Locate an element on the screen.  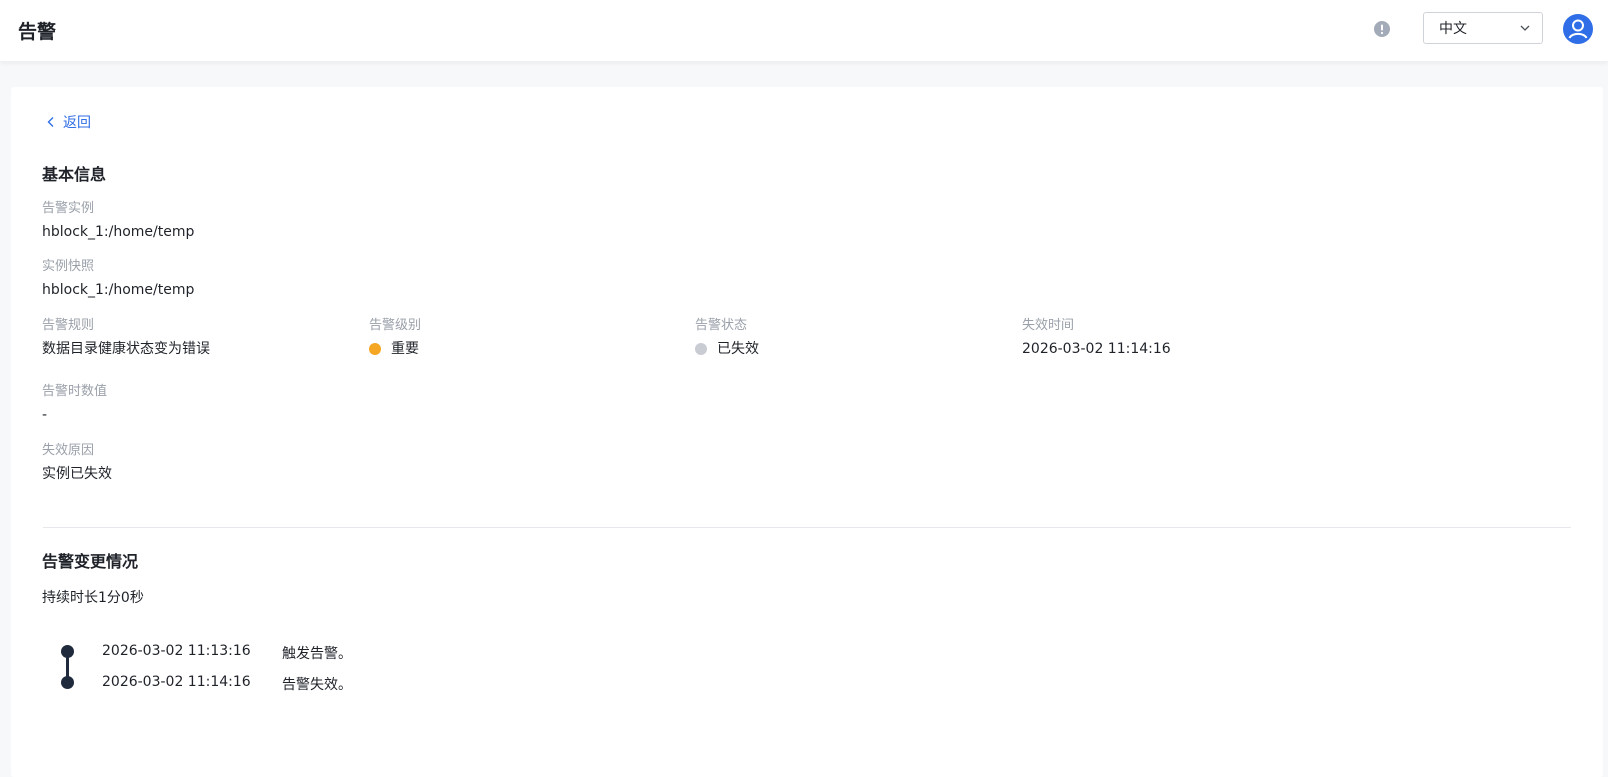
field-label: 告警实例 is located at coordinates (68, 208).